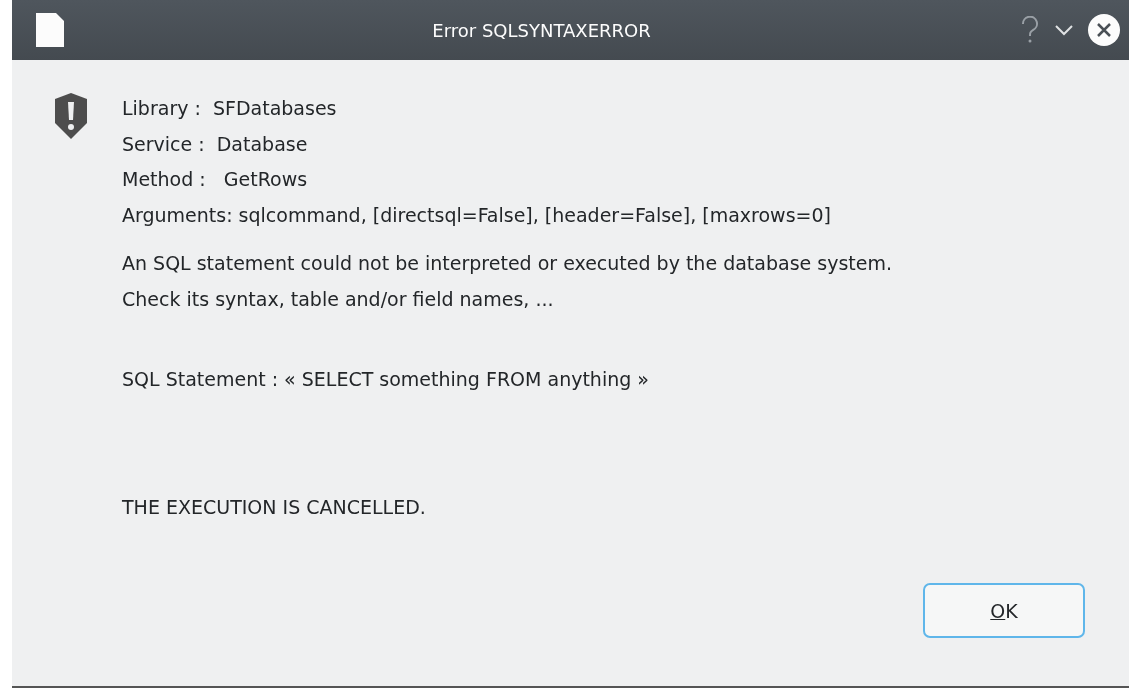  Describe the element at coordinates (541, 30) in the screenshot. I see `window-title: Error SQLSYNTAXERROR` at that location.